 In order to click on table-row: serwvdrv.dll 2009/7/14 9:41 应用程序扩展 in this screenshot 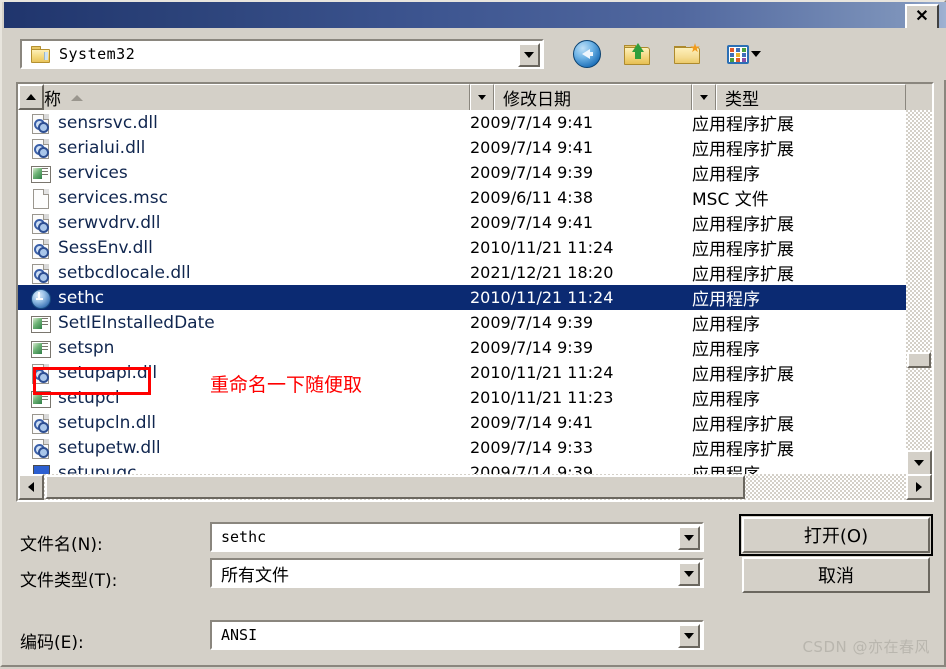, I will do `click(475, 222)`.